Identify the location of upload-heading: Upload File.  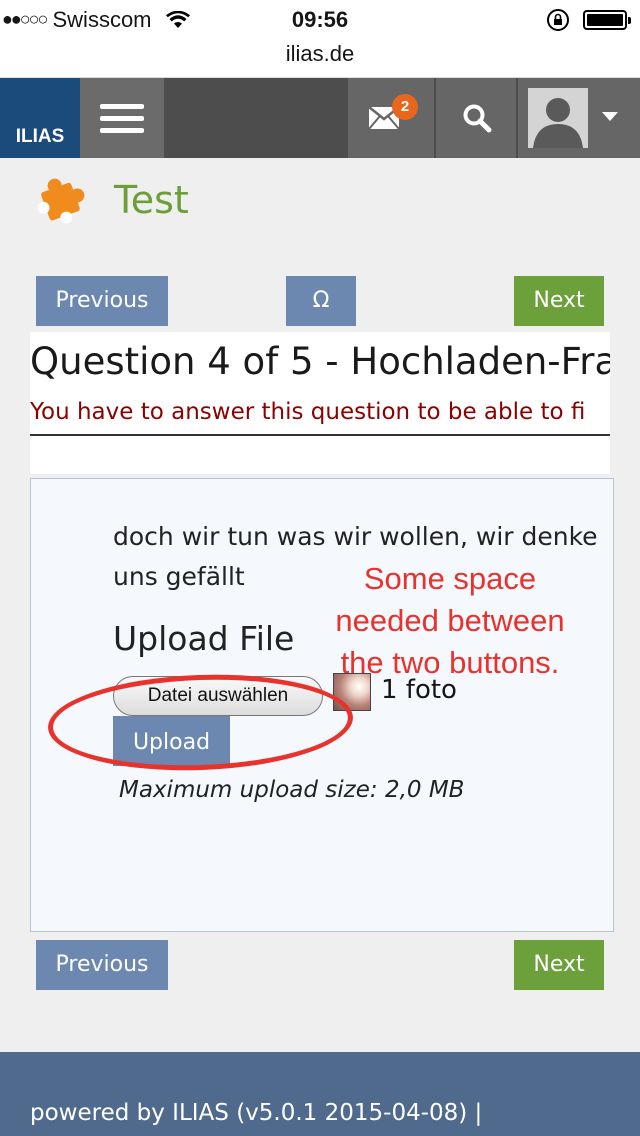
(204, 638).